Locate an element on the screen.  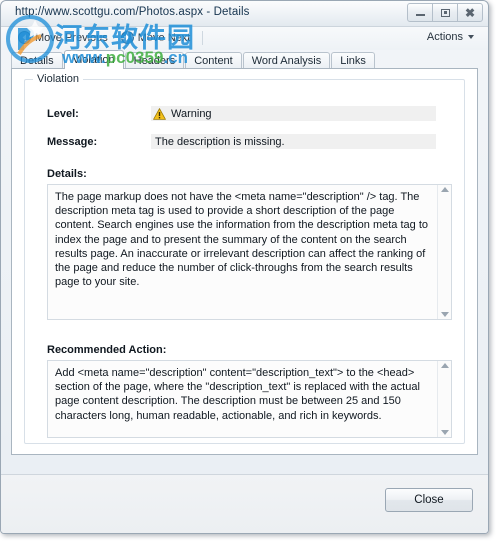
window-controls: ✖ is located at coordinates (445, 12).